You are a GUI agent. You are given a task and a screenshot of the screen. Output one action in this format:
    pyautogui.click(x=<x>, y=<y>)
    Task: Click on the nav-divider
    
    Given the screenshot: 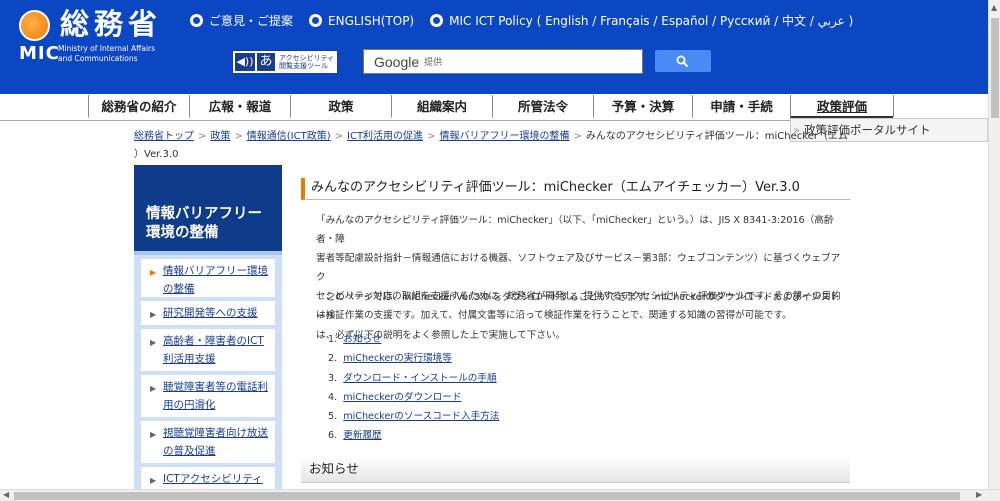 What is the action you would take?
    pyautogui.click(x=893, y=106)
    